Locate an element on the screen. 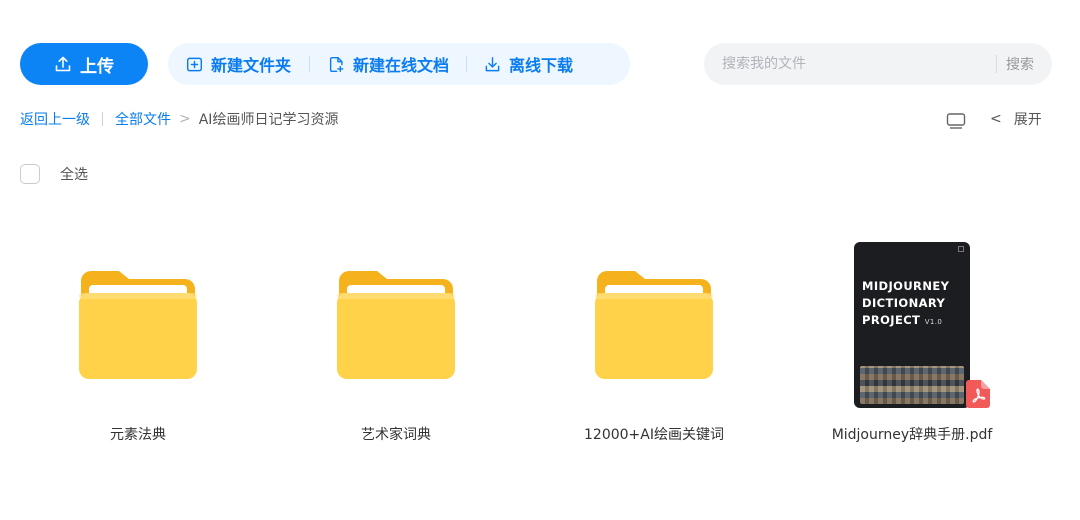 The height and width of the screenshot is (520, 1080). cover-corner-mark is located at coordinates (961, 249).